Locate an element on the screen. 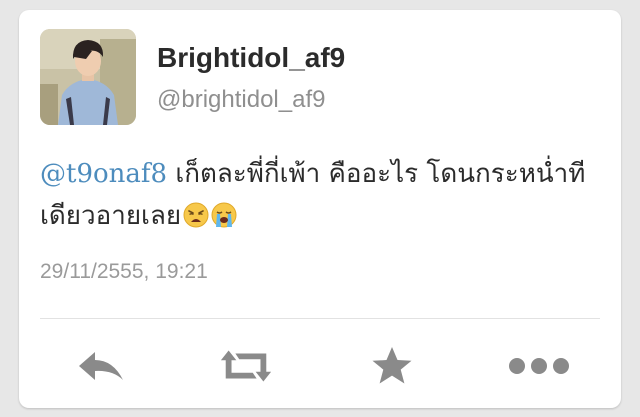 The height and width of the screenshot is (417, 640). more-icon is located at coordinates (539, 366).